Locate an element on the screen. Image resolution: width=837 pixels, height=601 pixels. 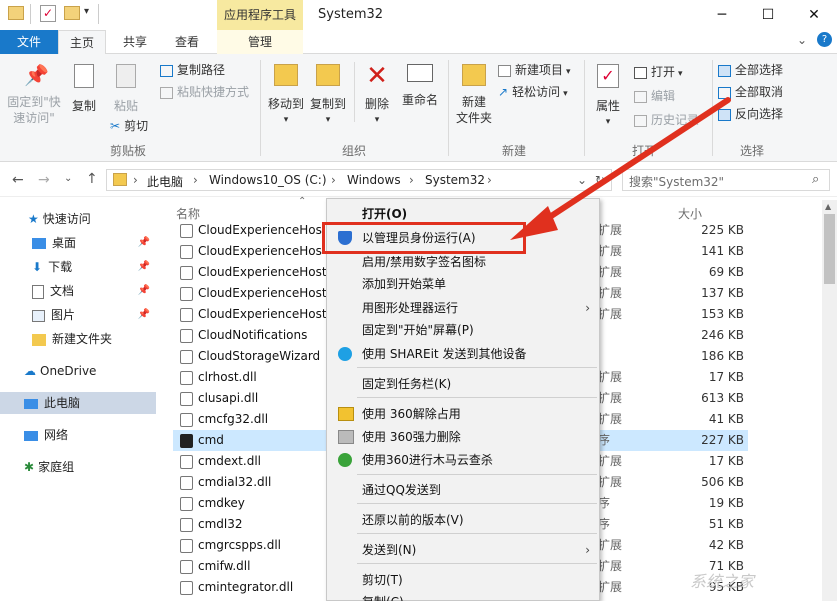
divider is located at coordinates (30, 14).